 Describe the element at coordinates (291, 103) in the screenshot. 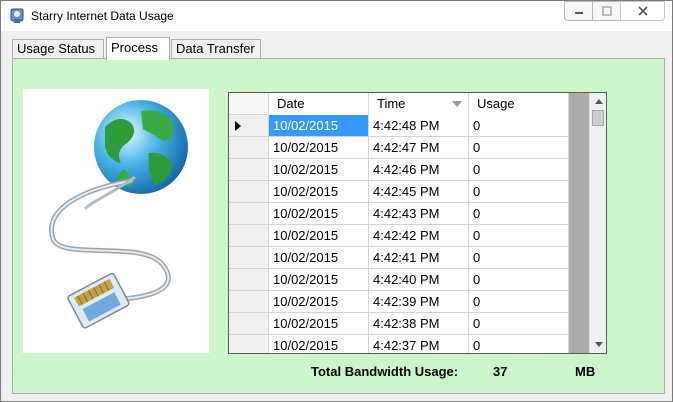

I see `column-header-label: Date` at that location.